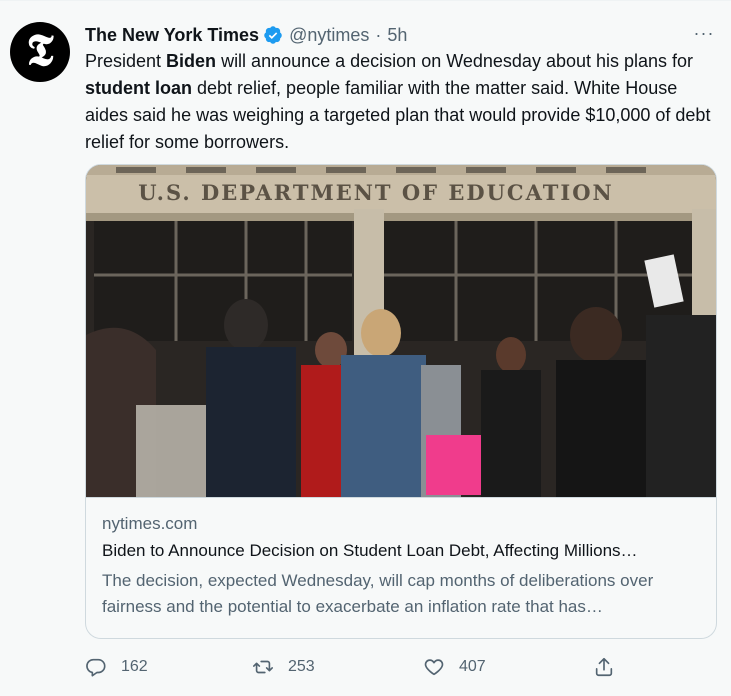  Describe the element at coordinates (263, 667) in the screenshot. I see `retweet-icon` at that location.